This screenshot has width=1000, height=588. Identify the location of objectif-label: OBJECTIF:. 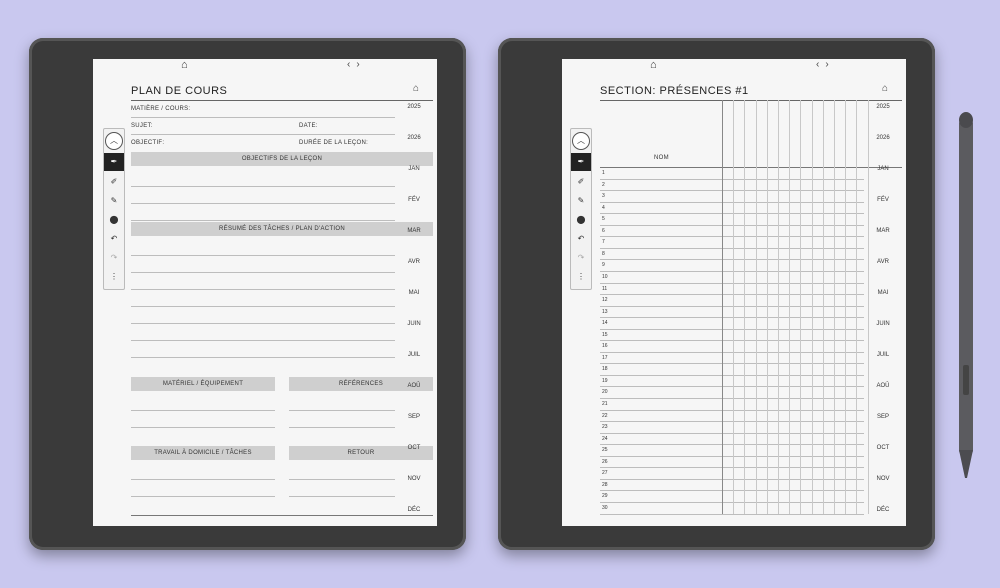
(148, 143).